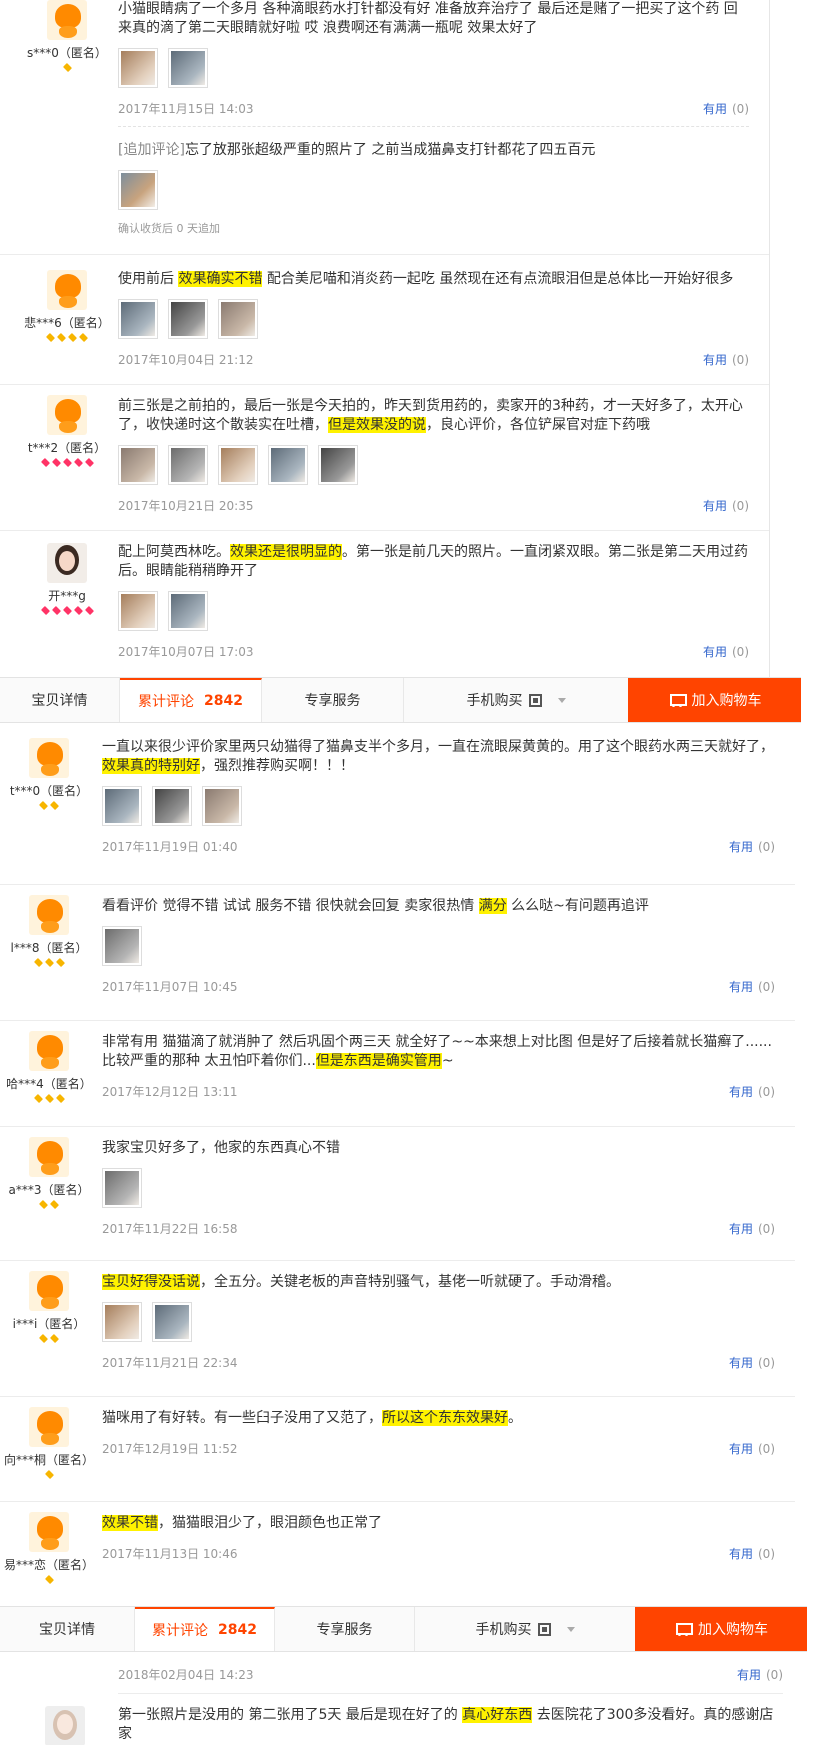 The width and height of the screenshot is (813, 1745). What do you see at coordinates (170, 1229) in the screenshot?
I see `review-date: 2017年11月22日 16:58` at bounding box center [170, 1229].